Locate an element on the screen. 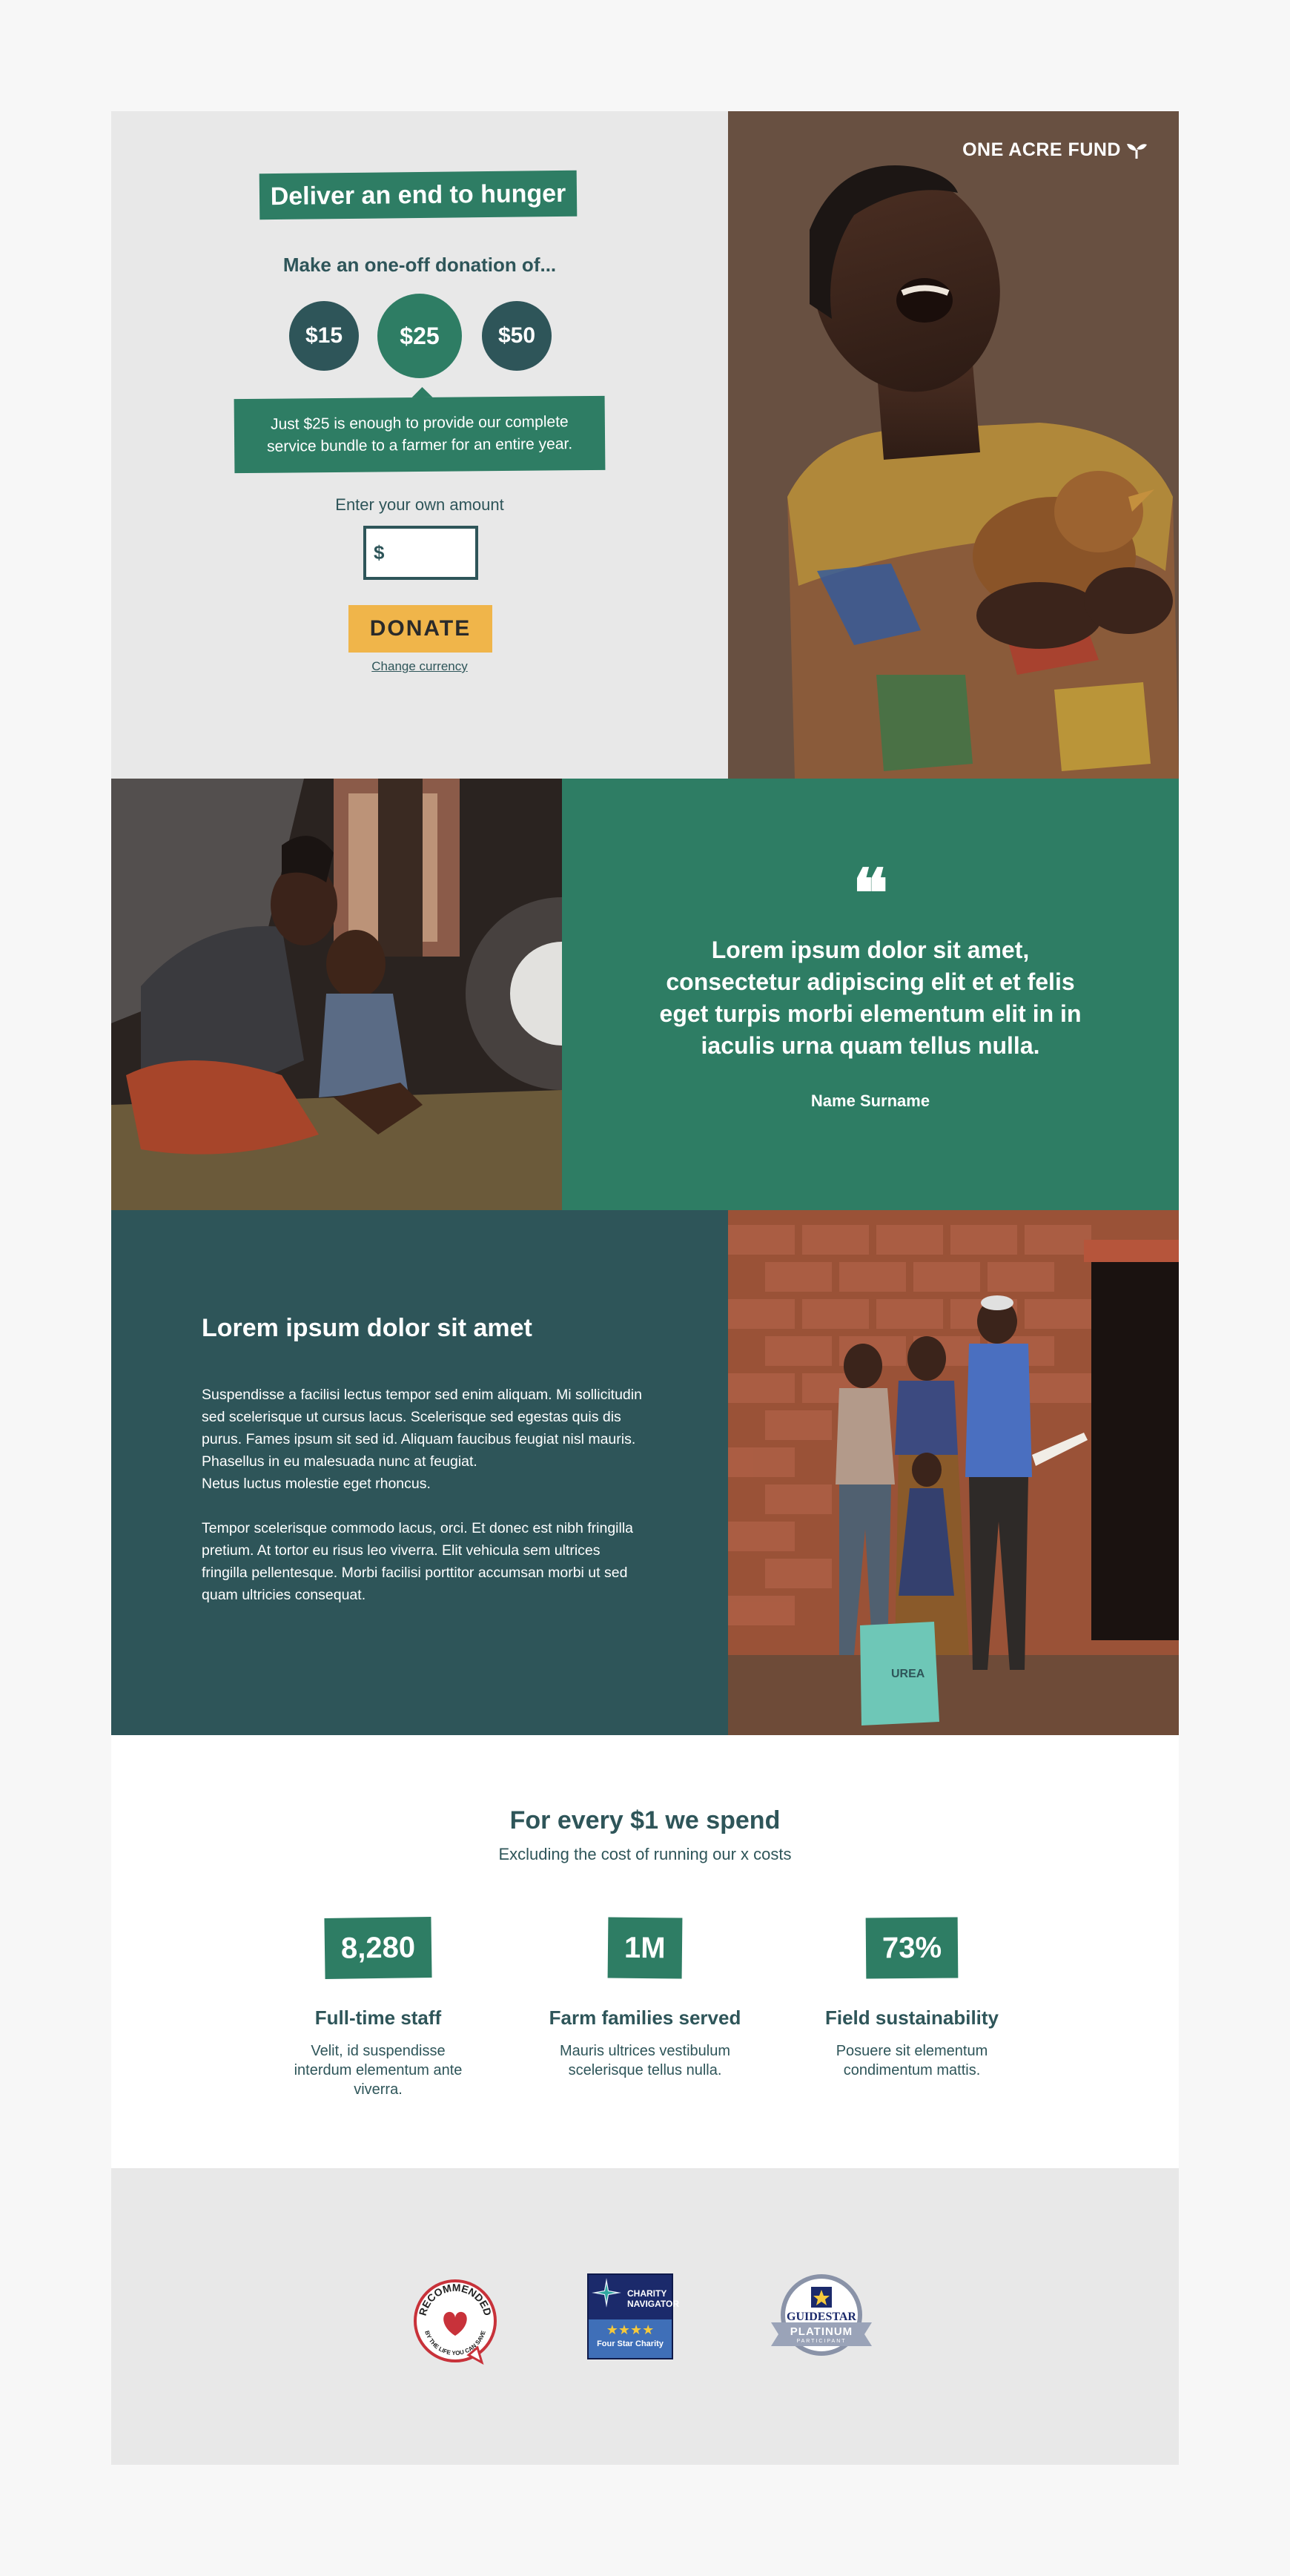 Image resolution: width=1290 pixels, height=2576 pixels. woman-with-chicken-image is located at coordinates (953, 445).